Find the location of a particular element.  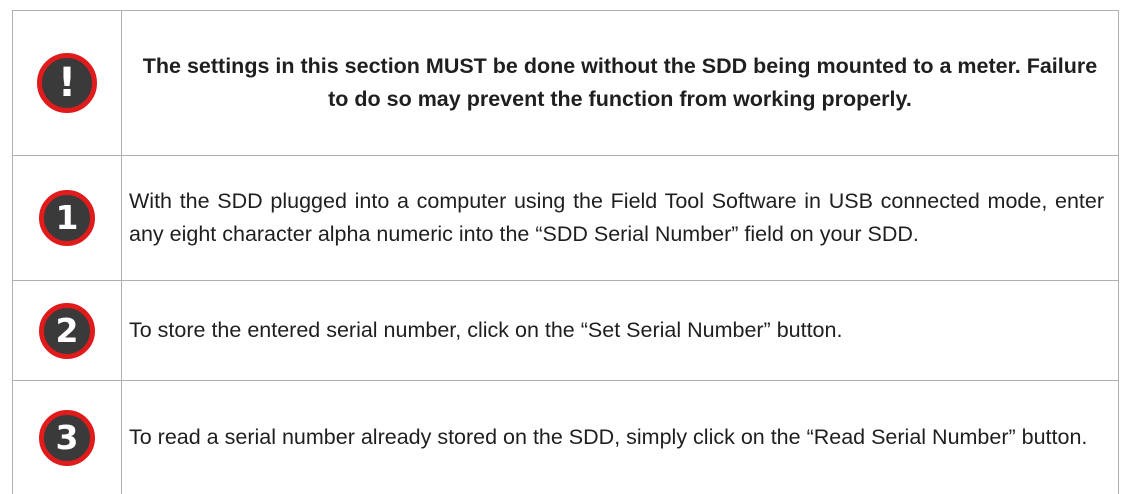

step-1-icon: 1 is located at coordinates (67, 218).